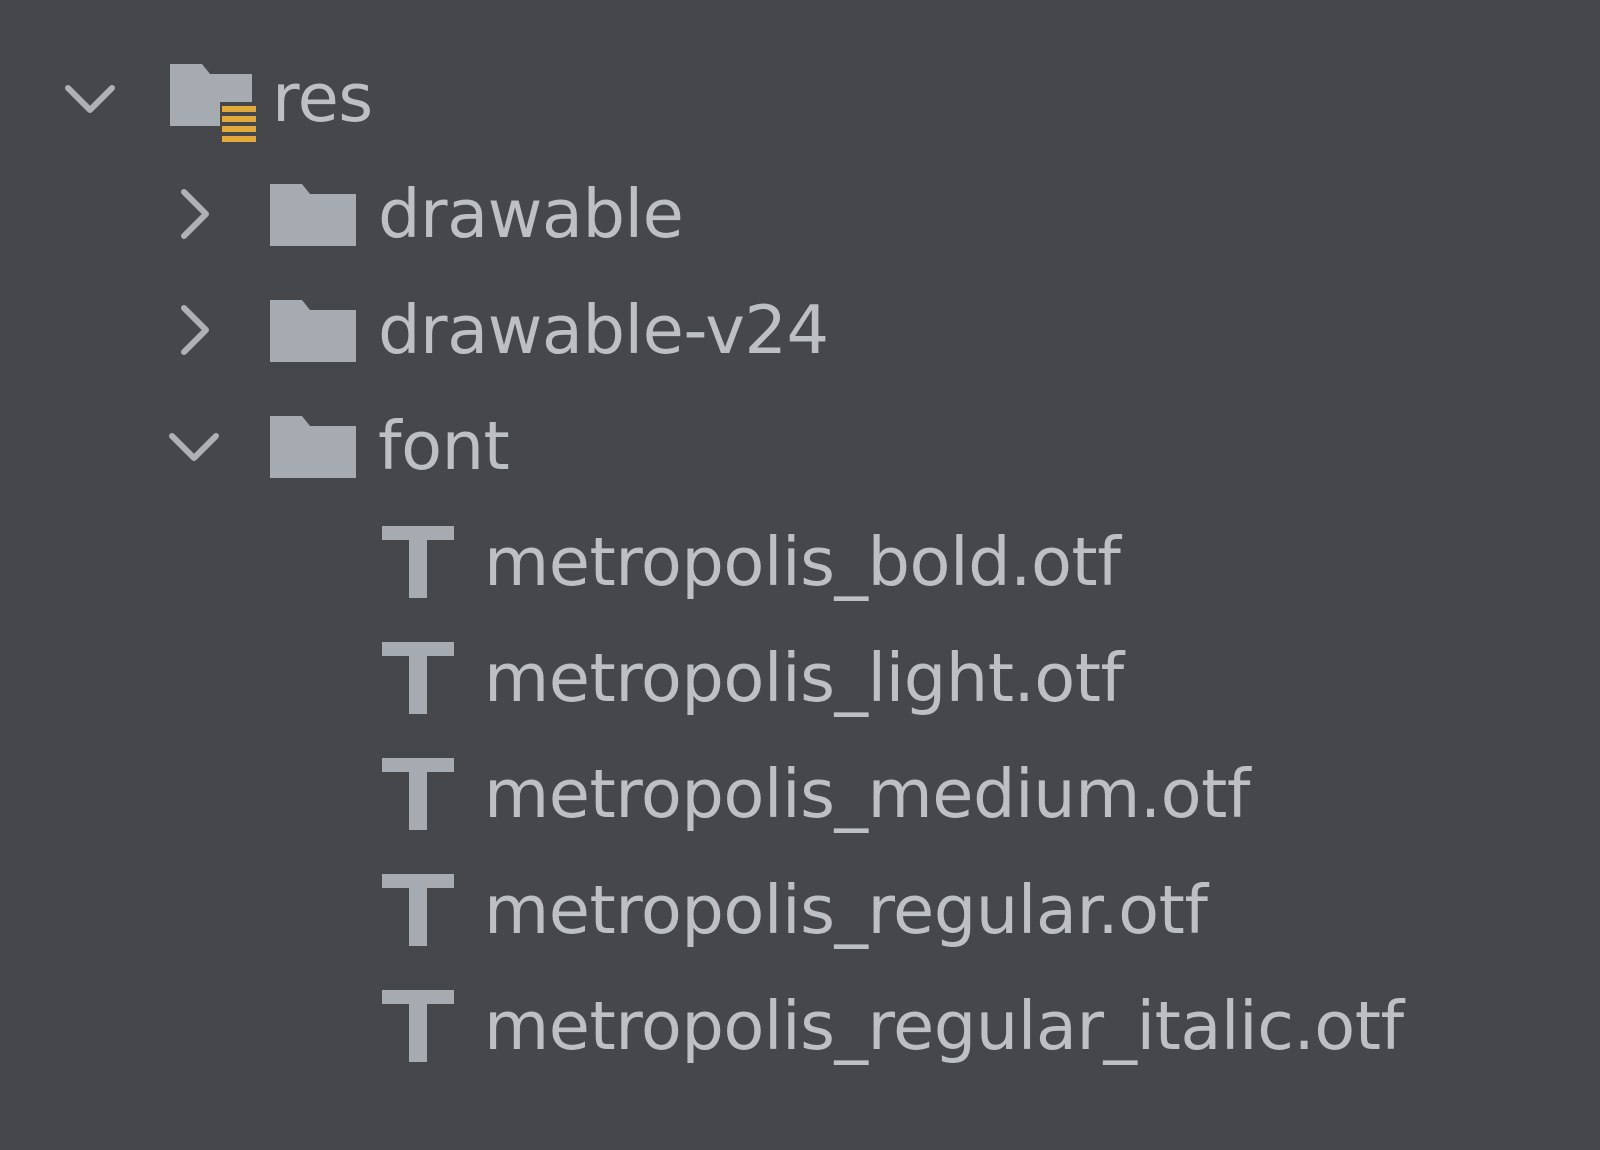 The height and width of the screenshot is (1150, 1600). I want to click on tree-file-metropolis-medium: metropolis_medium.otf, so click(800, 794).